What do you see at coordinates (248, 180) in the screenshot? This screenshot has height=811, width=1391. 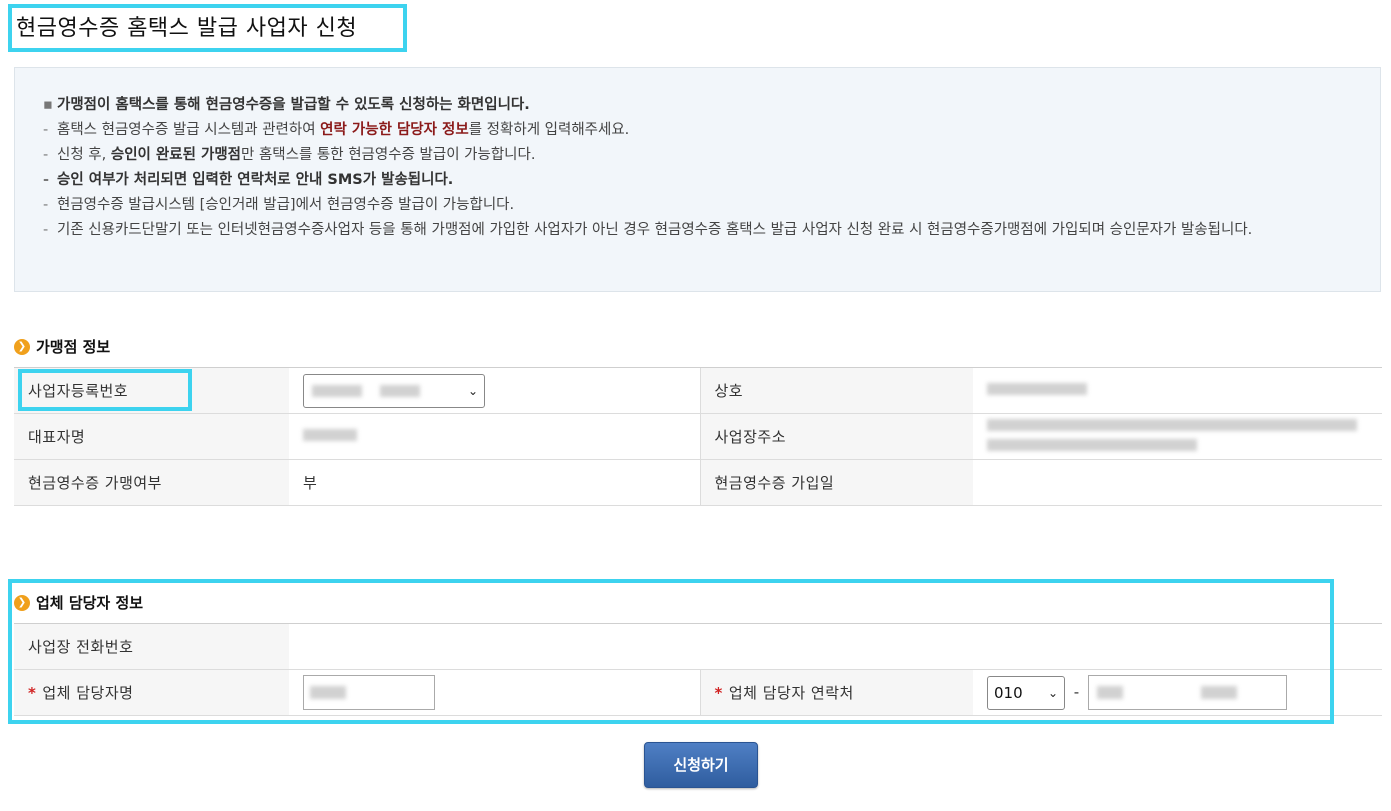 I see `info-line: - 승인 여부가 처리되면 입력한 연락처로 안내 SMS가 발송됩니다.` at bounding box center [248, 180].